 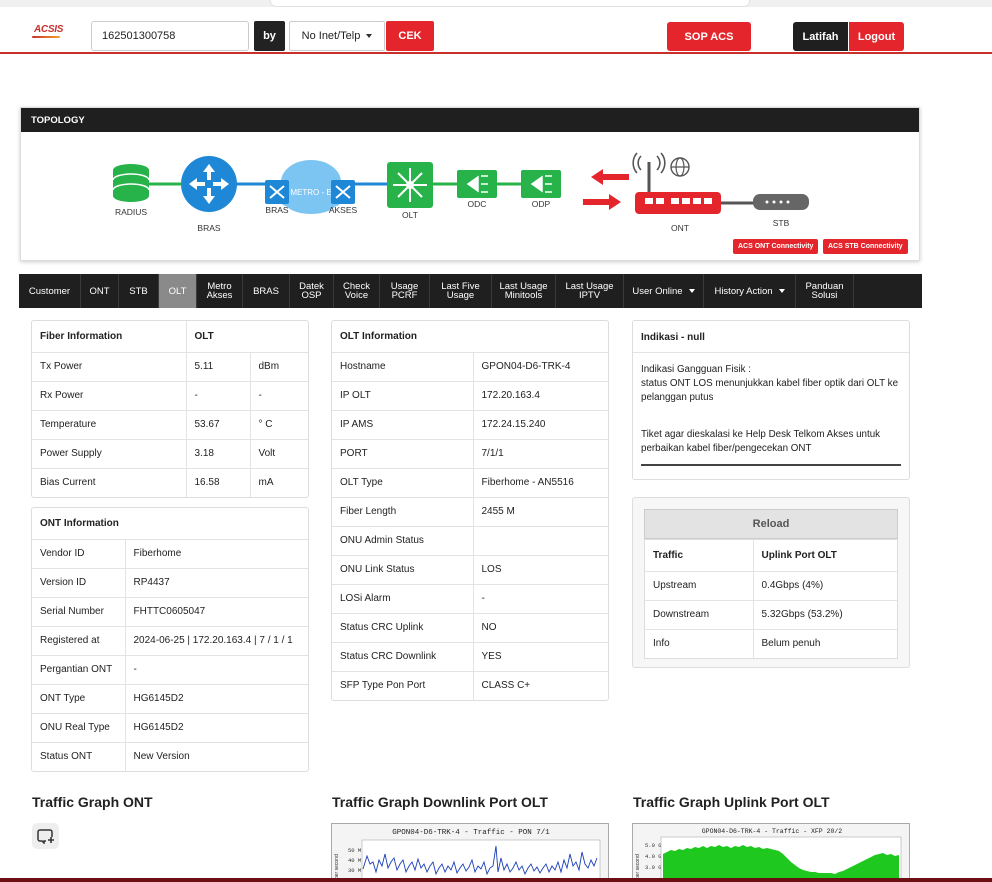 I want to click on table-header: ONT Information, so click(x=79, y=523).